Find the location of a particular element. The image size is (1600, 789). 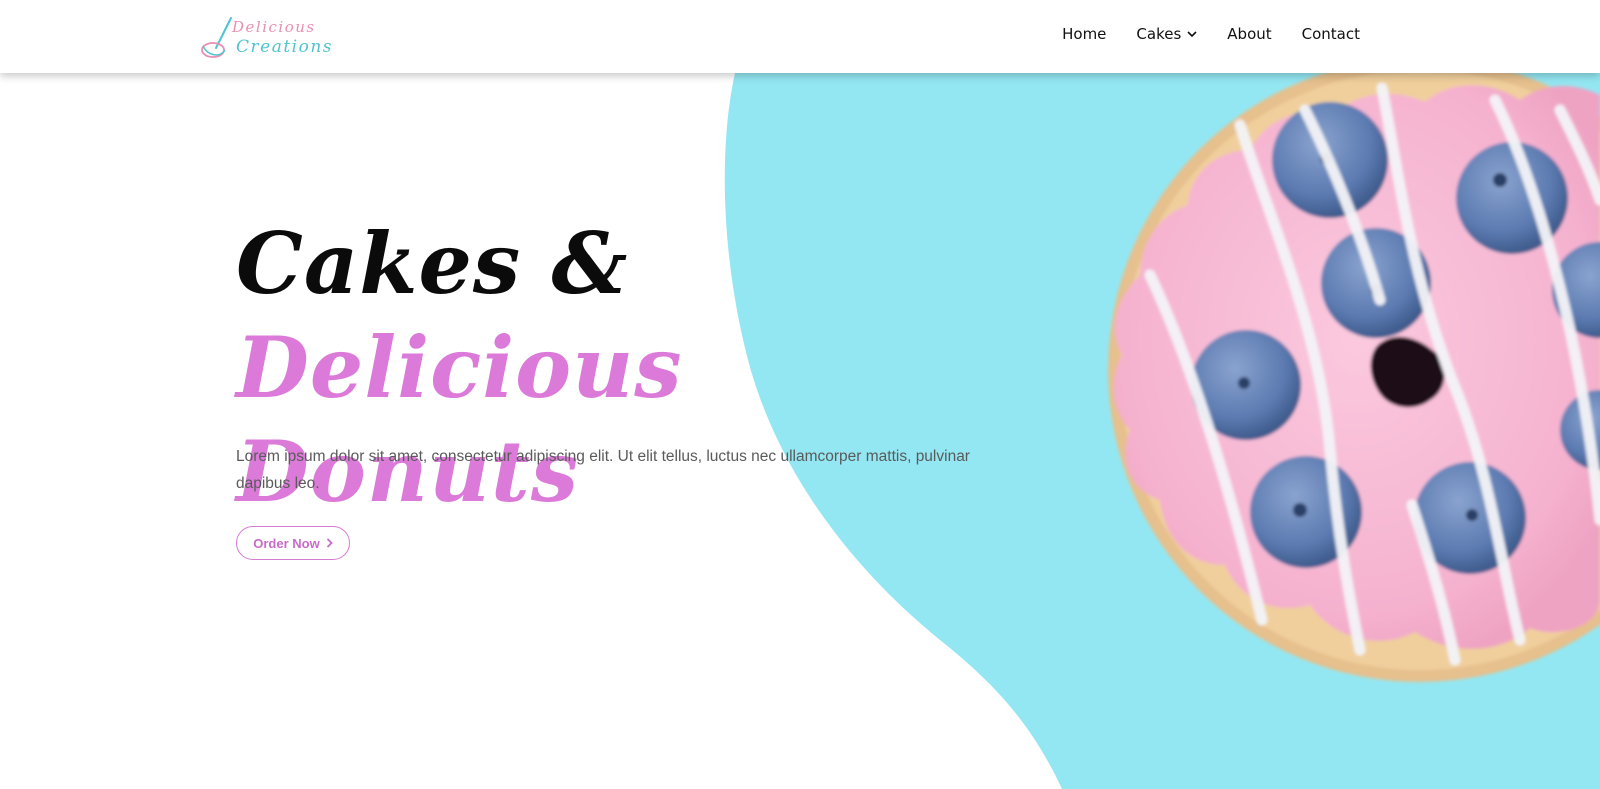

order-now-button: Order Now is located at coordinates (293, 543).